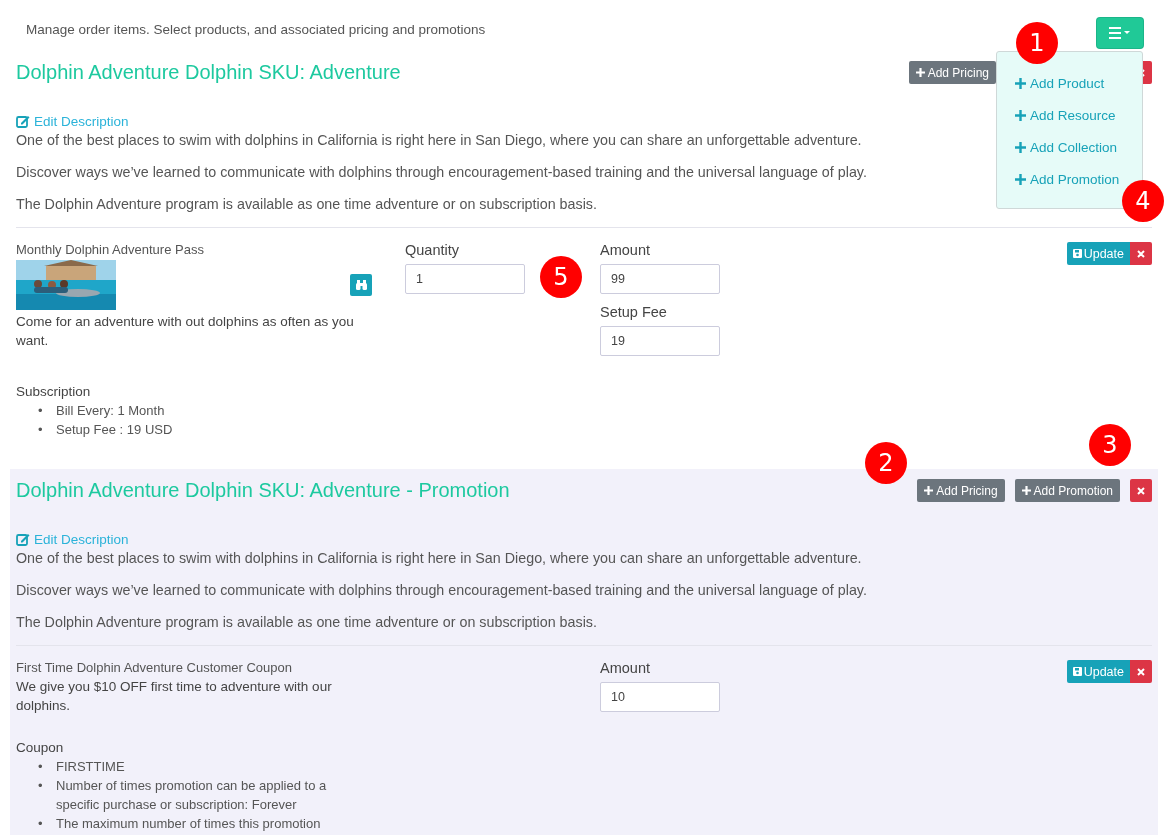 The height and width of the screenshot is (835, 1173). I want to click on item-description: We give you $10 OFF first time to adventure with our dolphins., so click(174, 696).